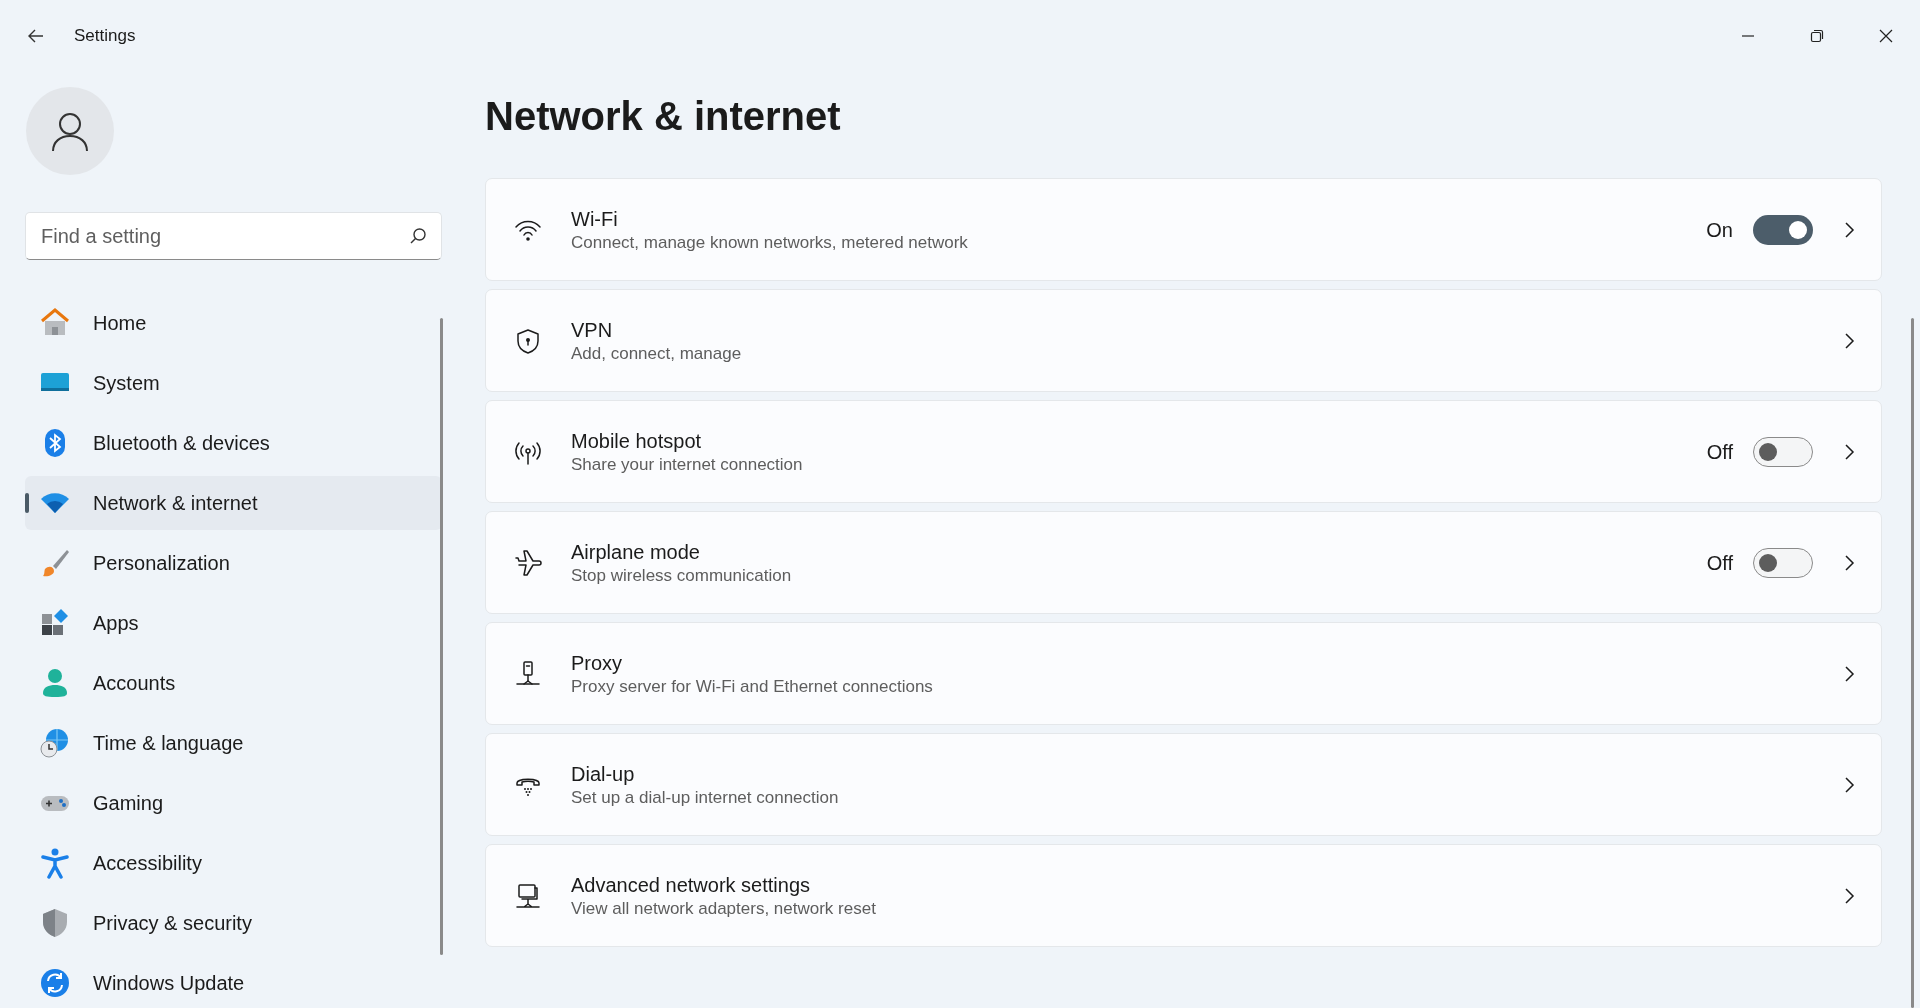 This screenshot has width=1920, height=1008. Describe the element at coordinates (1719, 230) in the screenshot. I see `toggle-state: On` at that location.